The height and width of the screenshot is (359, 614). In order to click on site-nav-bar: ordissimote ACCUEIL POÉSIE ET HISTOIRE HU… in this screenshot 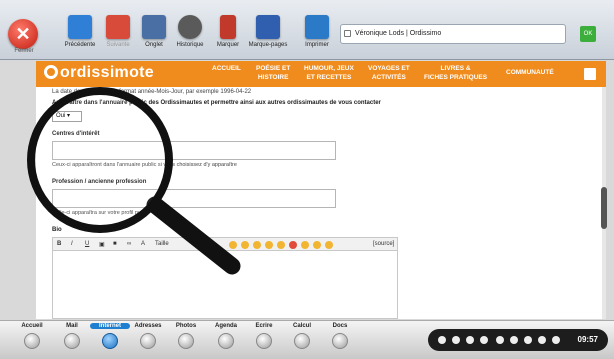, I will do `click(321, 74)`.